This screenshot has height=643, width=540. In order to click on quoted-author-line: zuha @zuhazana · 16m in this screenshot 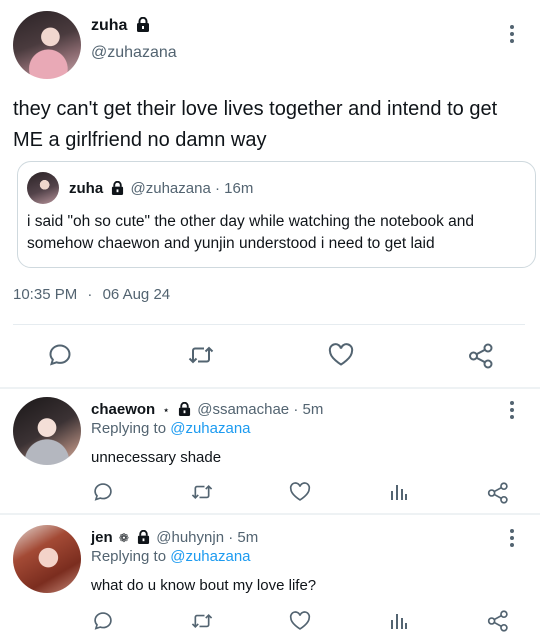, I will do `click(161, 188)`.